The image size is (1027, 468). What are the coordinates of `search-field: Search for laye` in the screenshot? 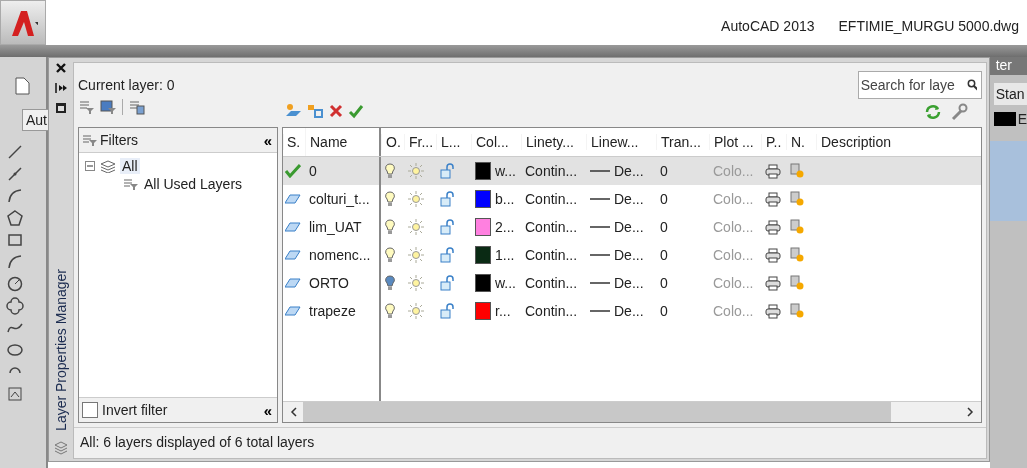 It's located at (919, 85).